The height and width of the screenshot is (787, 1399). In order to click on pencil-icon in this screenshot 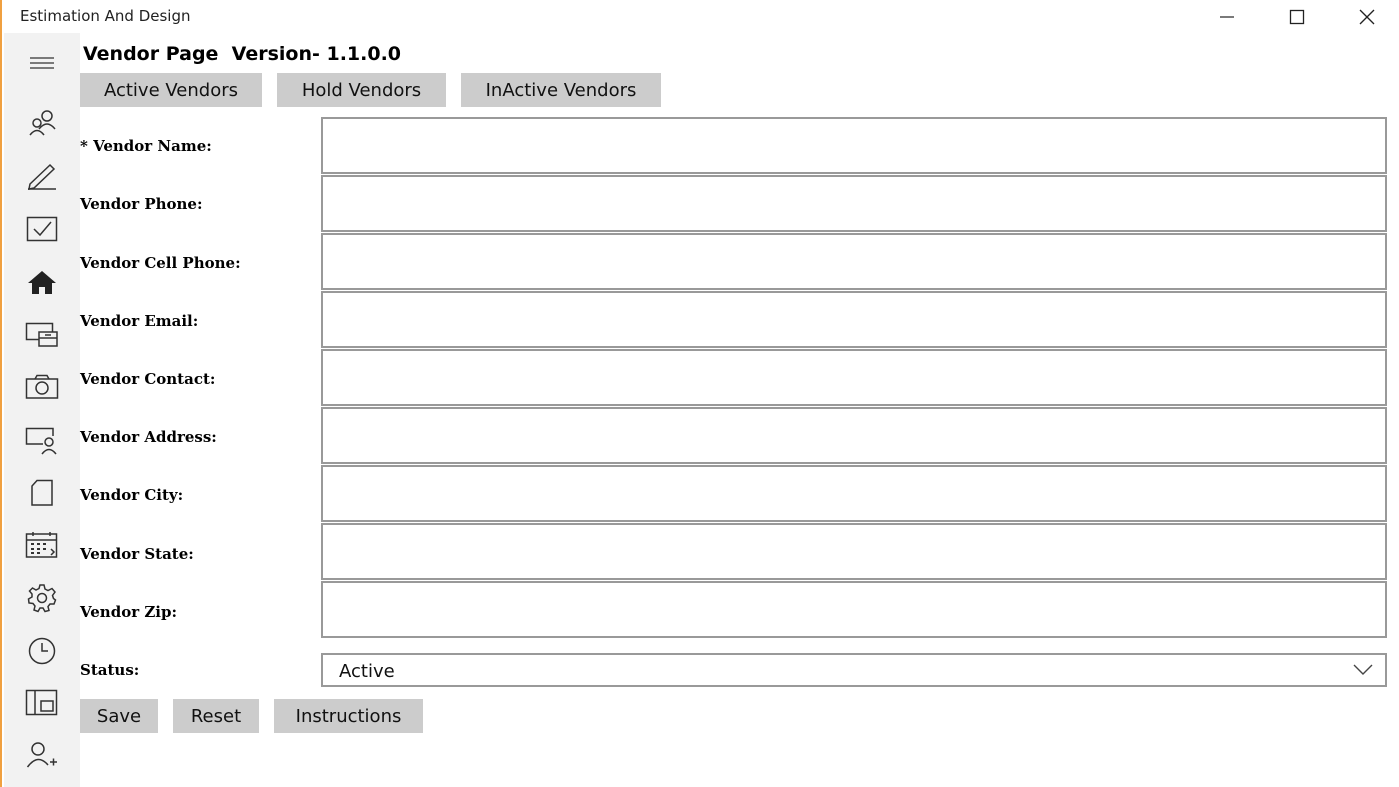, I will do `click(42, 176)`.